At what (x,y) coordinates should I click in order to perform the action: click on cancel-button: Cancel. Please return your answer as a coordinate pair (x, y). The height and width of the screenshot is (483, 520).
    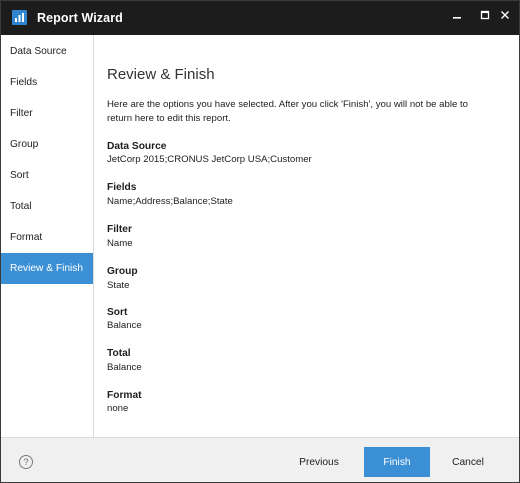
    Looking at the image, I should click on (468, 462).